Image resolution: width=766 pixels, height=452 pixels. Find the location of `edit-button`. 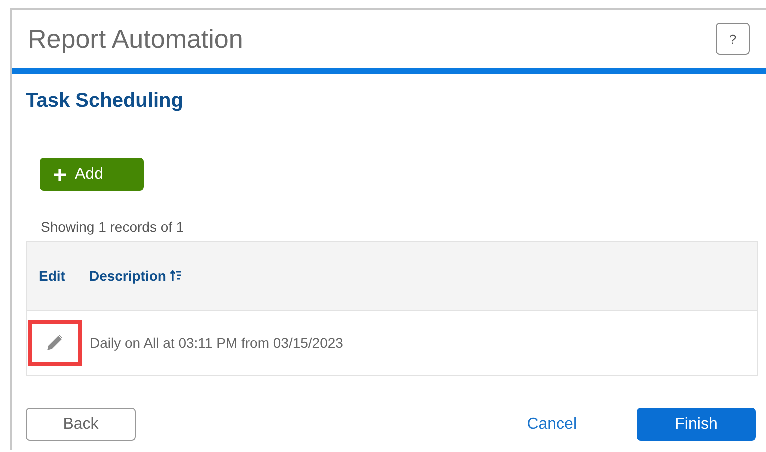

edit-button is located at coordinates (55, 343).